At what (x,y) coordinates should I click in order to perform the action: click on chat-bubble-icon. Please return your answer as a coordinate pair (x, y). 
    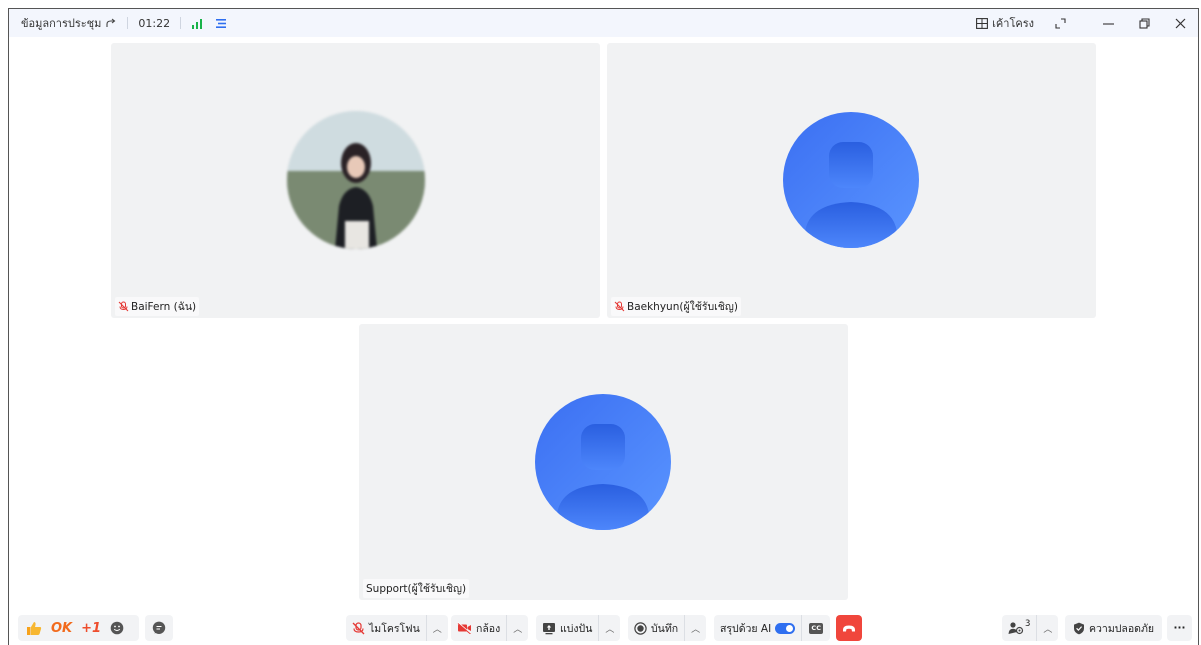
    Looking at the image, I should click on (159, 627).